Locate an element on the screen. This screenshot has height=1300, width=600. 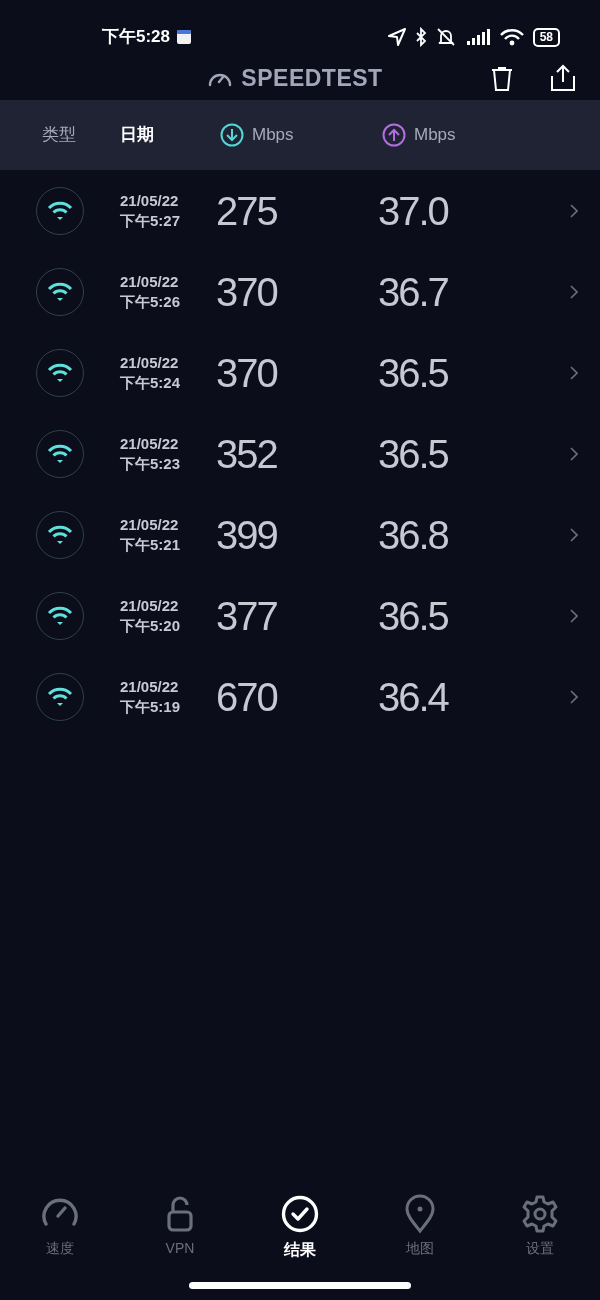
signal-icon is located at coordinates (477, 37).